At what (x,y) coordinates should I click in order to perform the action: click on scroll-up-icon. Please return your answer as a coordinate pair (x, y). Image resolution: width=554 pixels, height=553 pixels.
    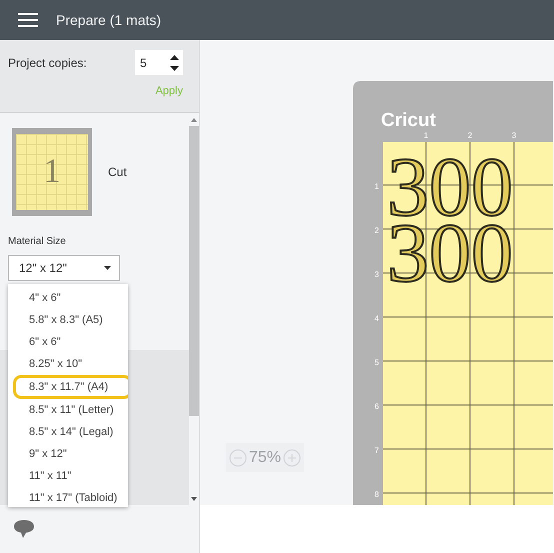
    Looking at the image, I should click on (194, 120).